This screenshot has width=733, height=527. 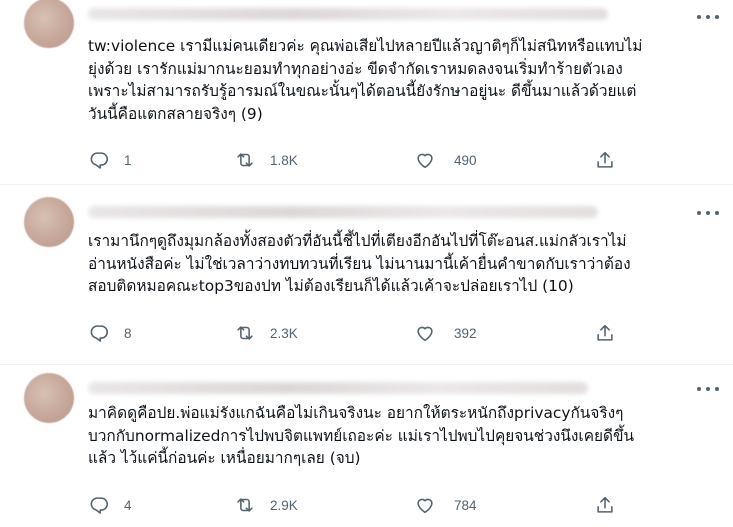 I want to click on like-count: 490, so click(x=465, y=160).